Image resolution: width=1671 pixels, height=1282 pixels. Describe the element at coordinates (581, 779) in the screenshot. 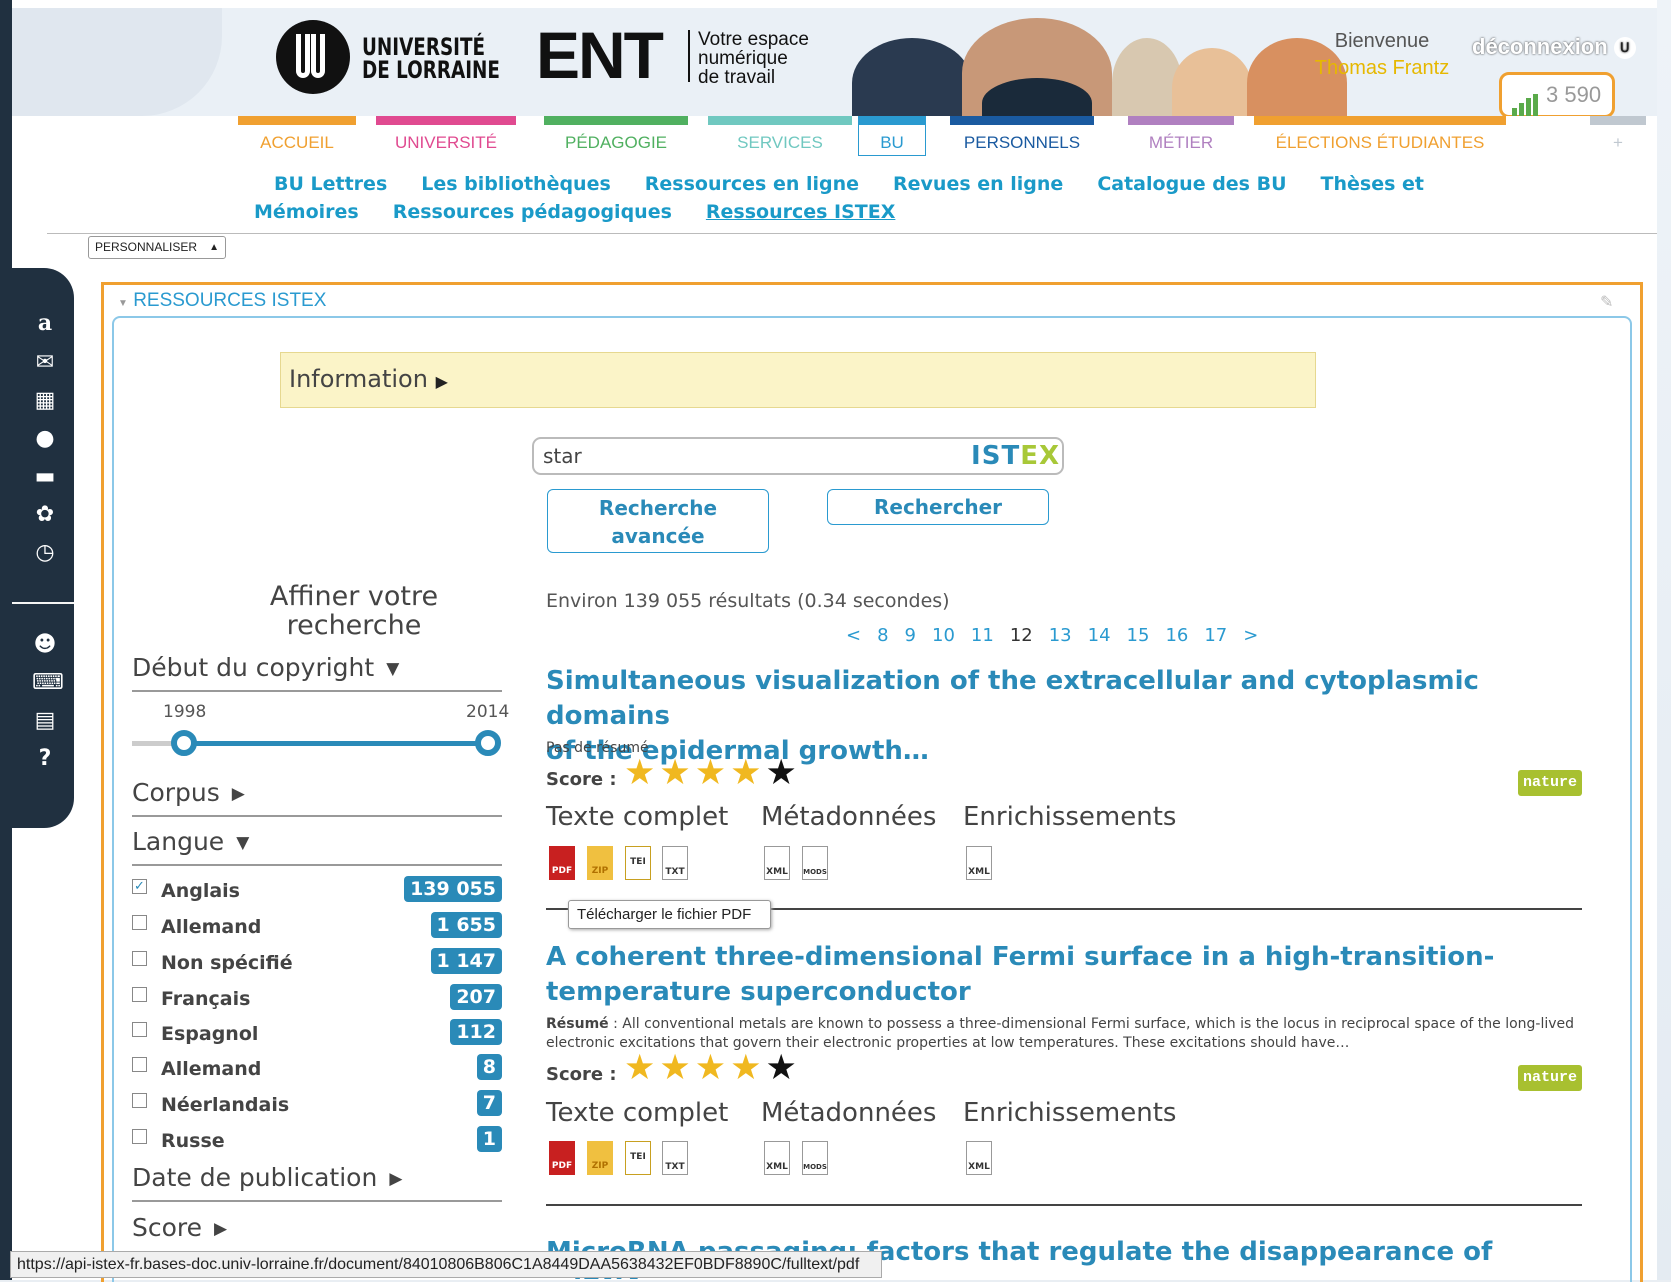

I see `score-label: Score :` at that location.